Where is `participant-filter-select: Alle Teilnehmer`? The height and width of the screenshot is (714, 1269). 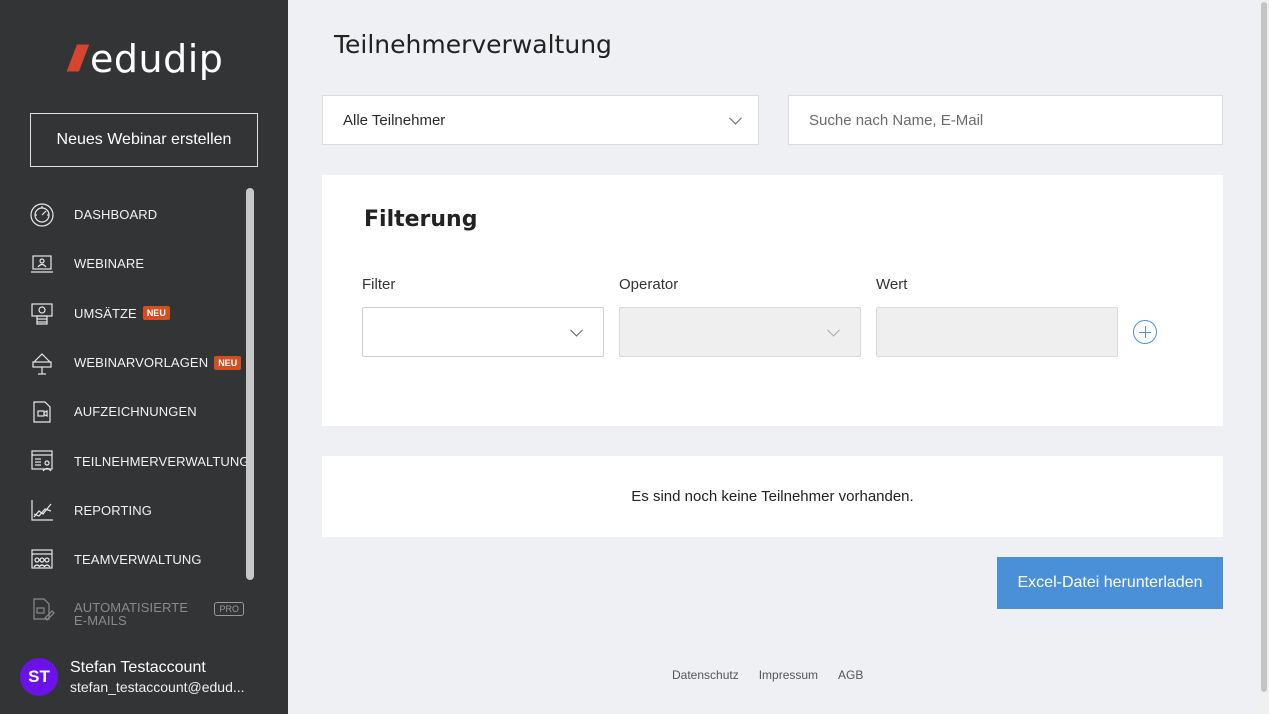
participant-filter-select: Alle Teilnehmer is located at coordinates (540, 120).